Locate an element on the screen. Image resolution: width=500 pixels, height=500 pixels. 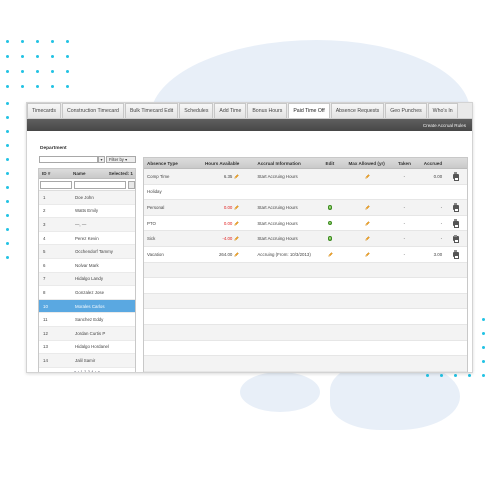
employee-row: 11 Sanchez Eddy is located at coordinates (87, 320).